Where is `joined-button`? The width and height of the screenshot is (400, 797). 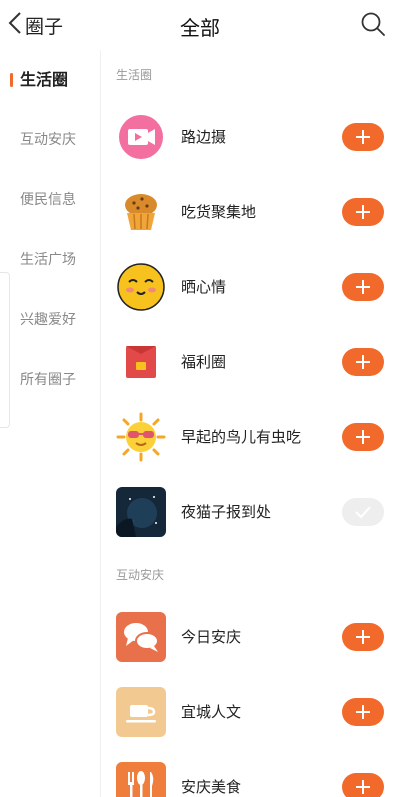 joined-button is located at coordinates (363, 512).